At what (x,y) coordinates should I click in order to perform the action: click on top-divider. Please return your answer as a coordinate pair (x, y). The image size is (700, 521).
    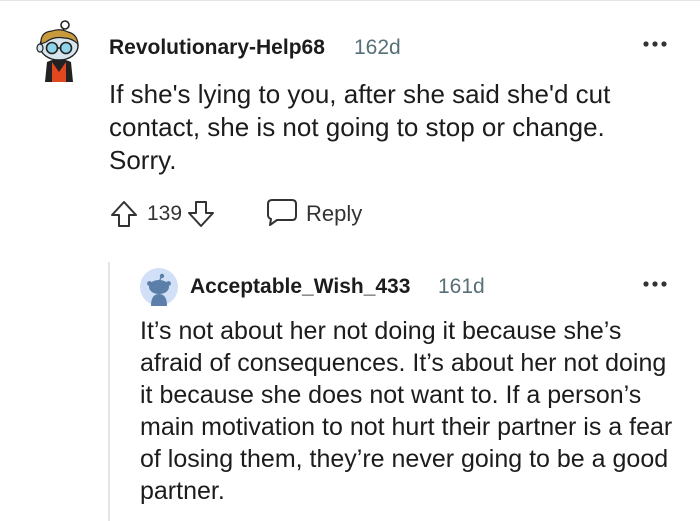
    Looking at the image, I should click on (350, 0).